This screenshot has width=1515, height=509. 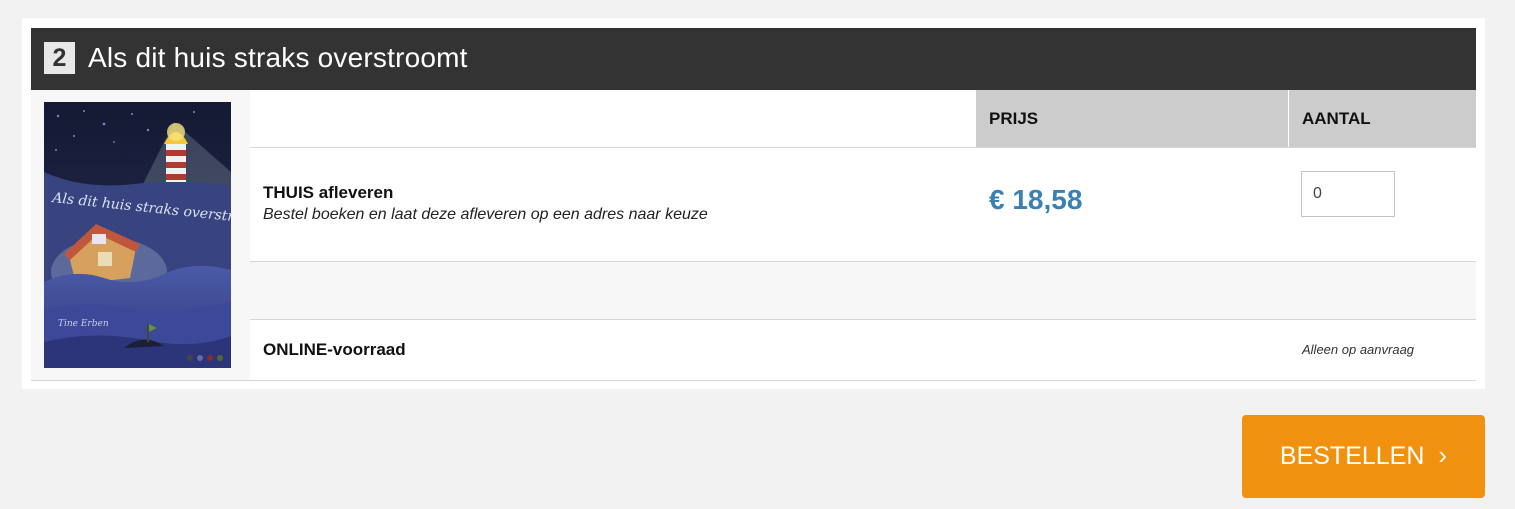 I want to click on delivery-option-title: THUIS afleveren, so click(x=328, y=192).